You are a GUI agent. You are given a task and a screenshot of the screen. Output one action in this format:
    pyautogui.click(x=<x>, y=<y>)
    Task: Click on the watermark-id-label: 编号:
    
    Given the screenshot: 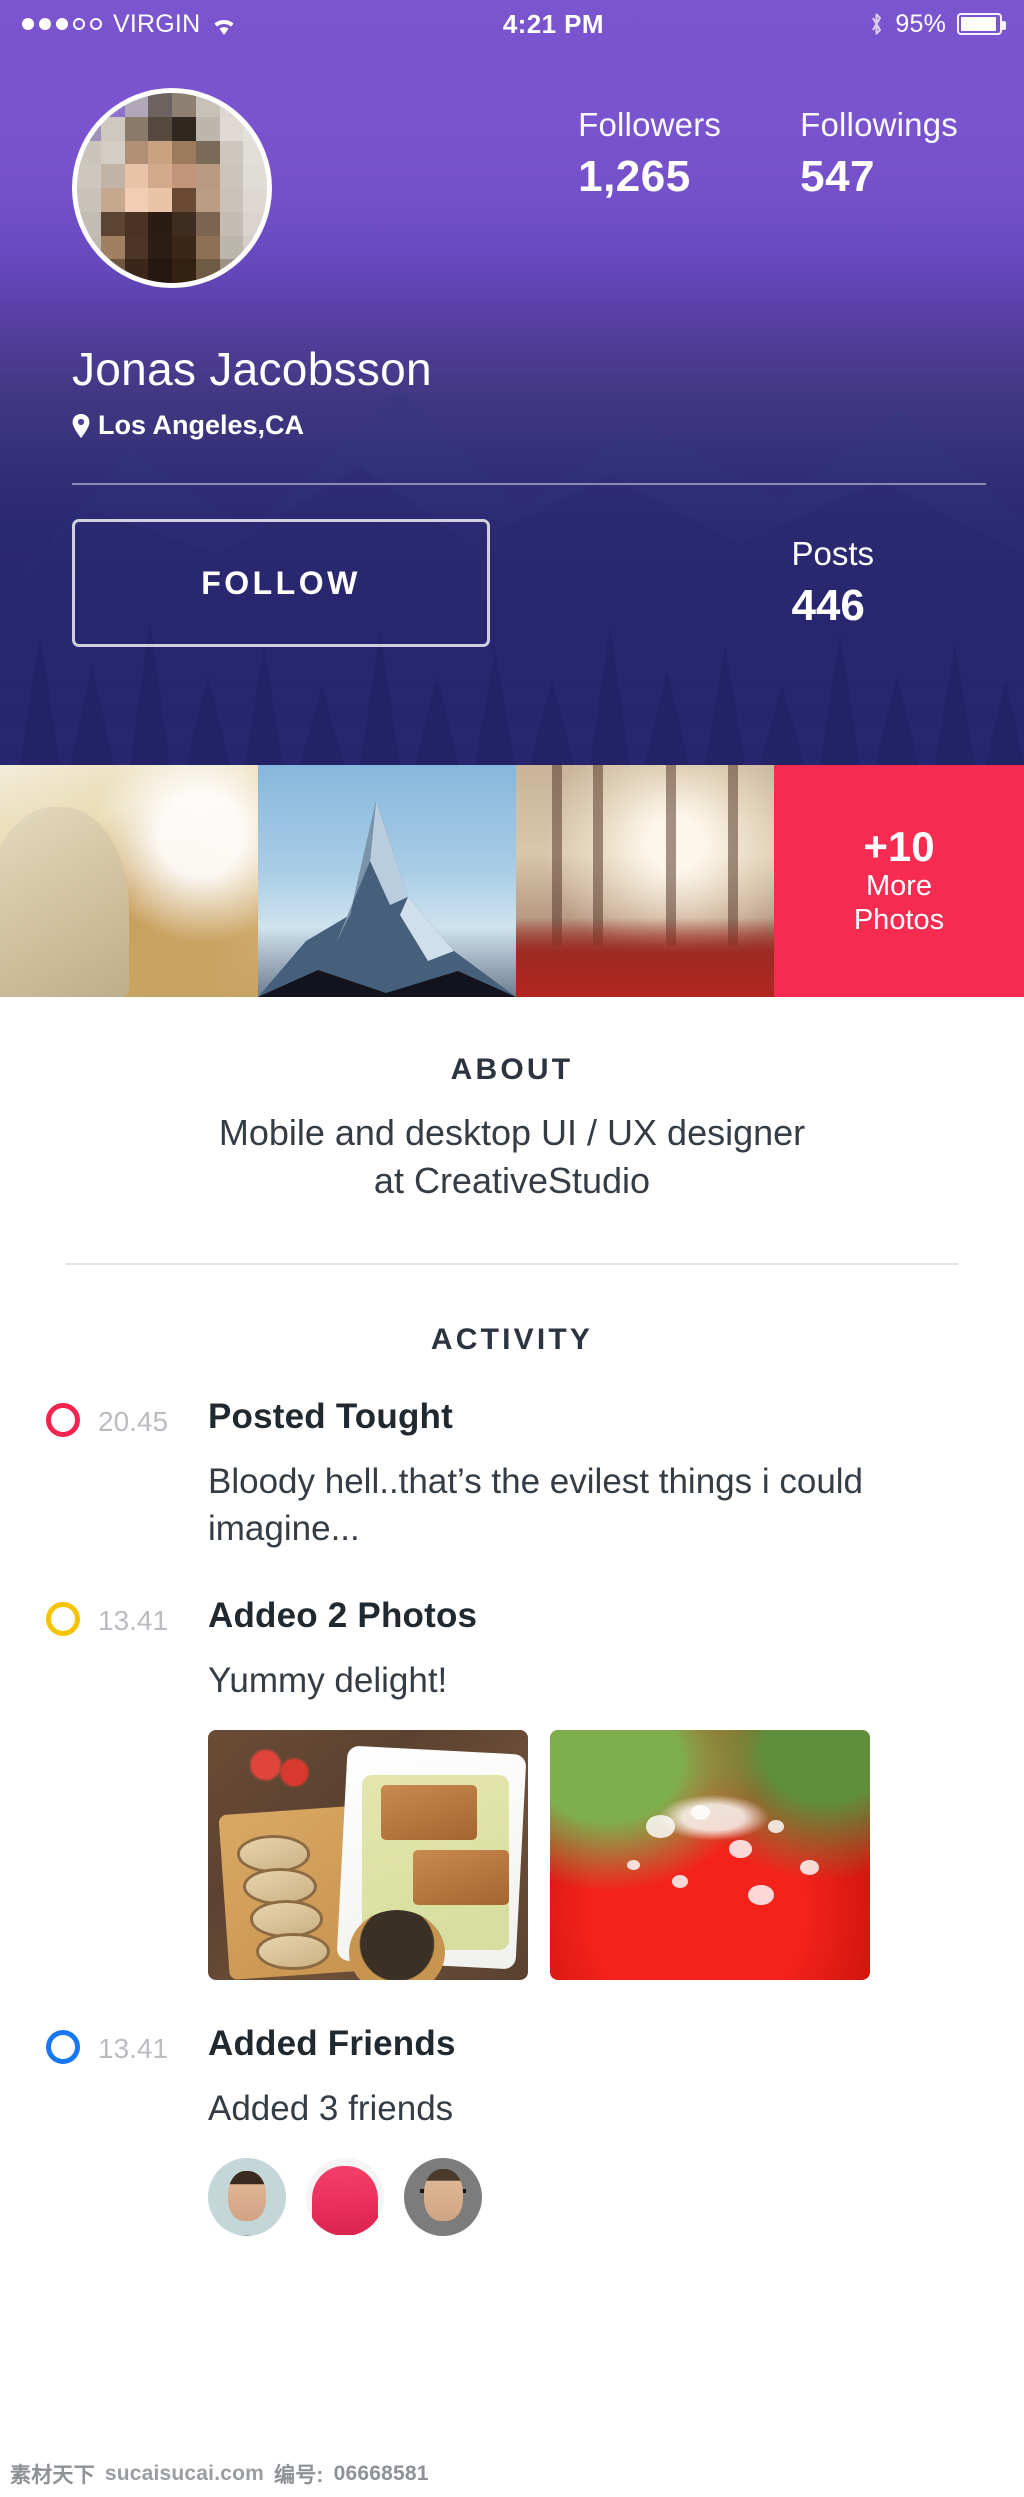 What is the action you would take?
    pyautogui.click(x=299, y=2475)
    